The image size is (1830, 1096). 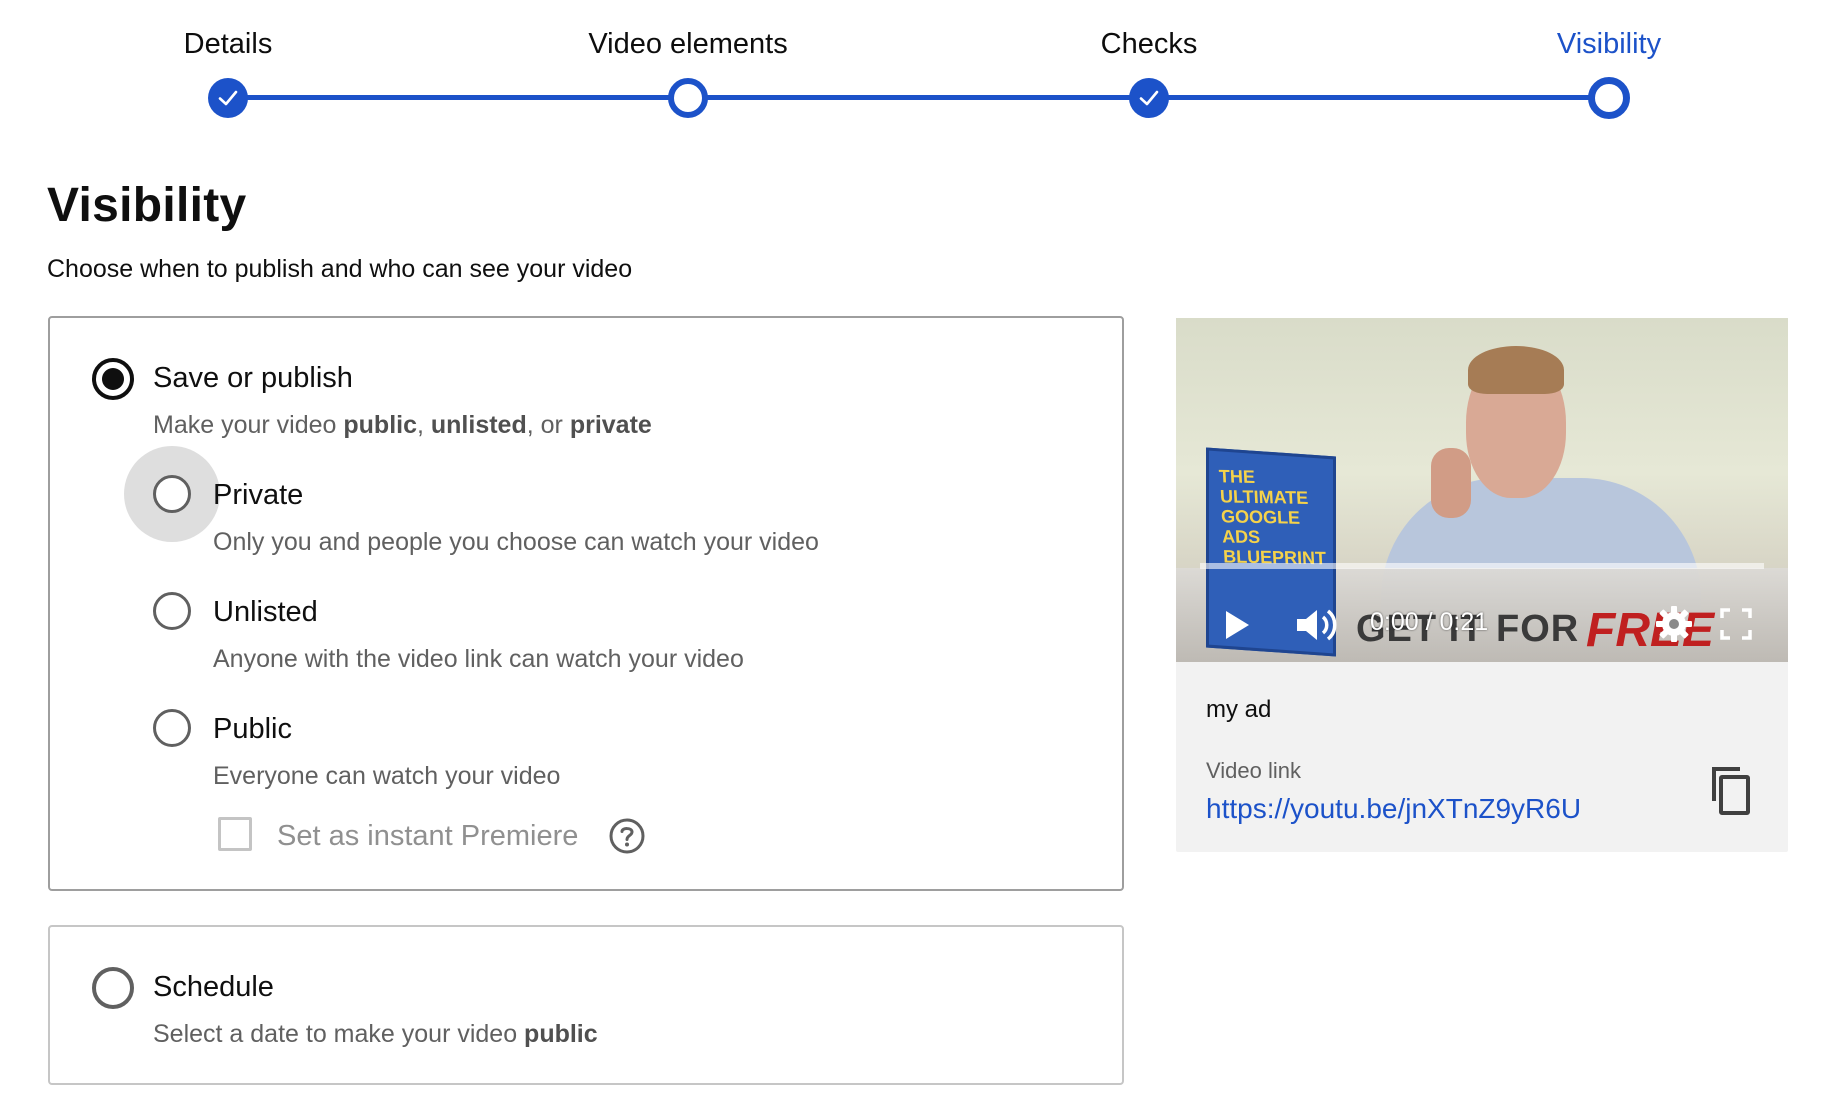 I want to click on help-icon, so click(x=627, y=836).